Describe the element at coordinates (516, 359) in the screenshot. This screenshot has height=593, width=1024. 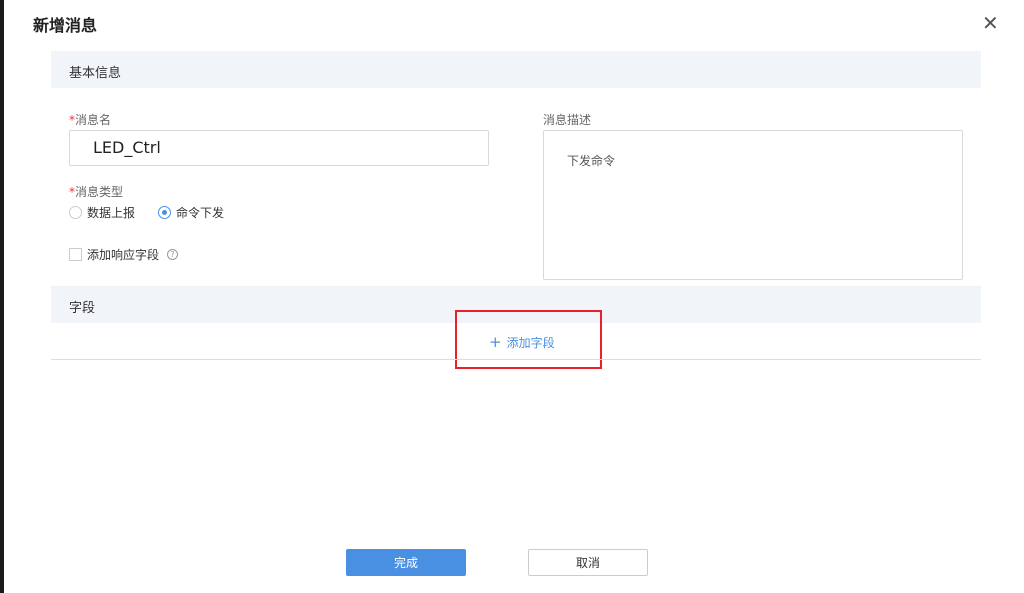
I see `divider` at that location.